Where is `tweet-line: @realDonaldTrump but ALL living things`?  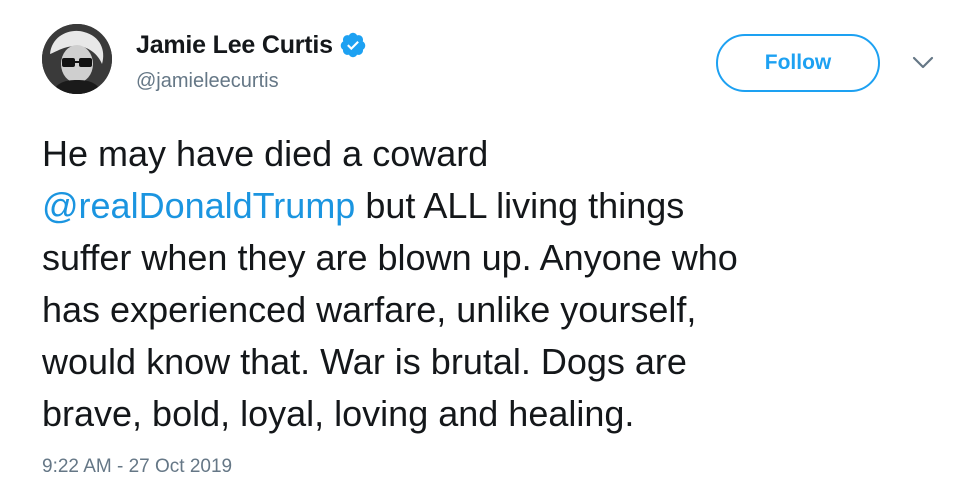
tweet-line: @realDonaldTrump but ALL living things is located at coordinates (363, 205).